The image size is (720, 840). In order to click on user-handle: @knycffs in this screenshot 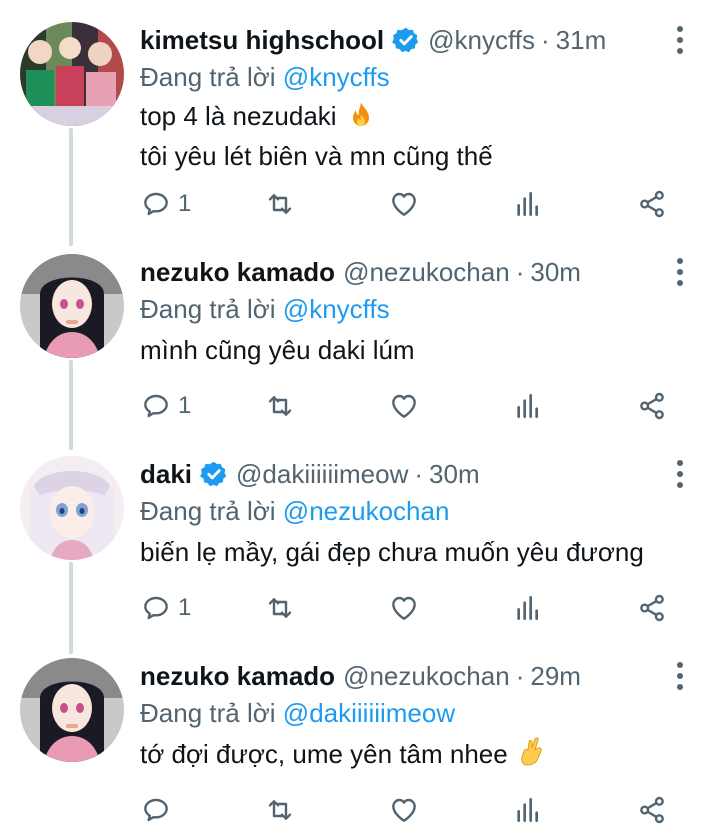, I will do `click(481, 40)`.